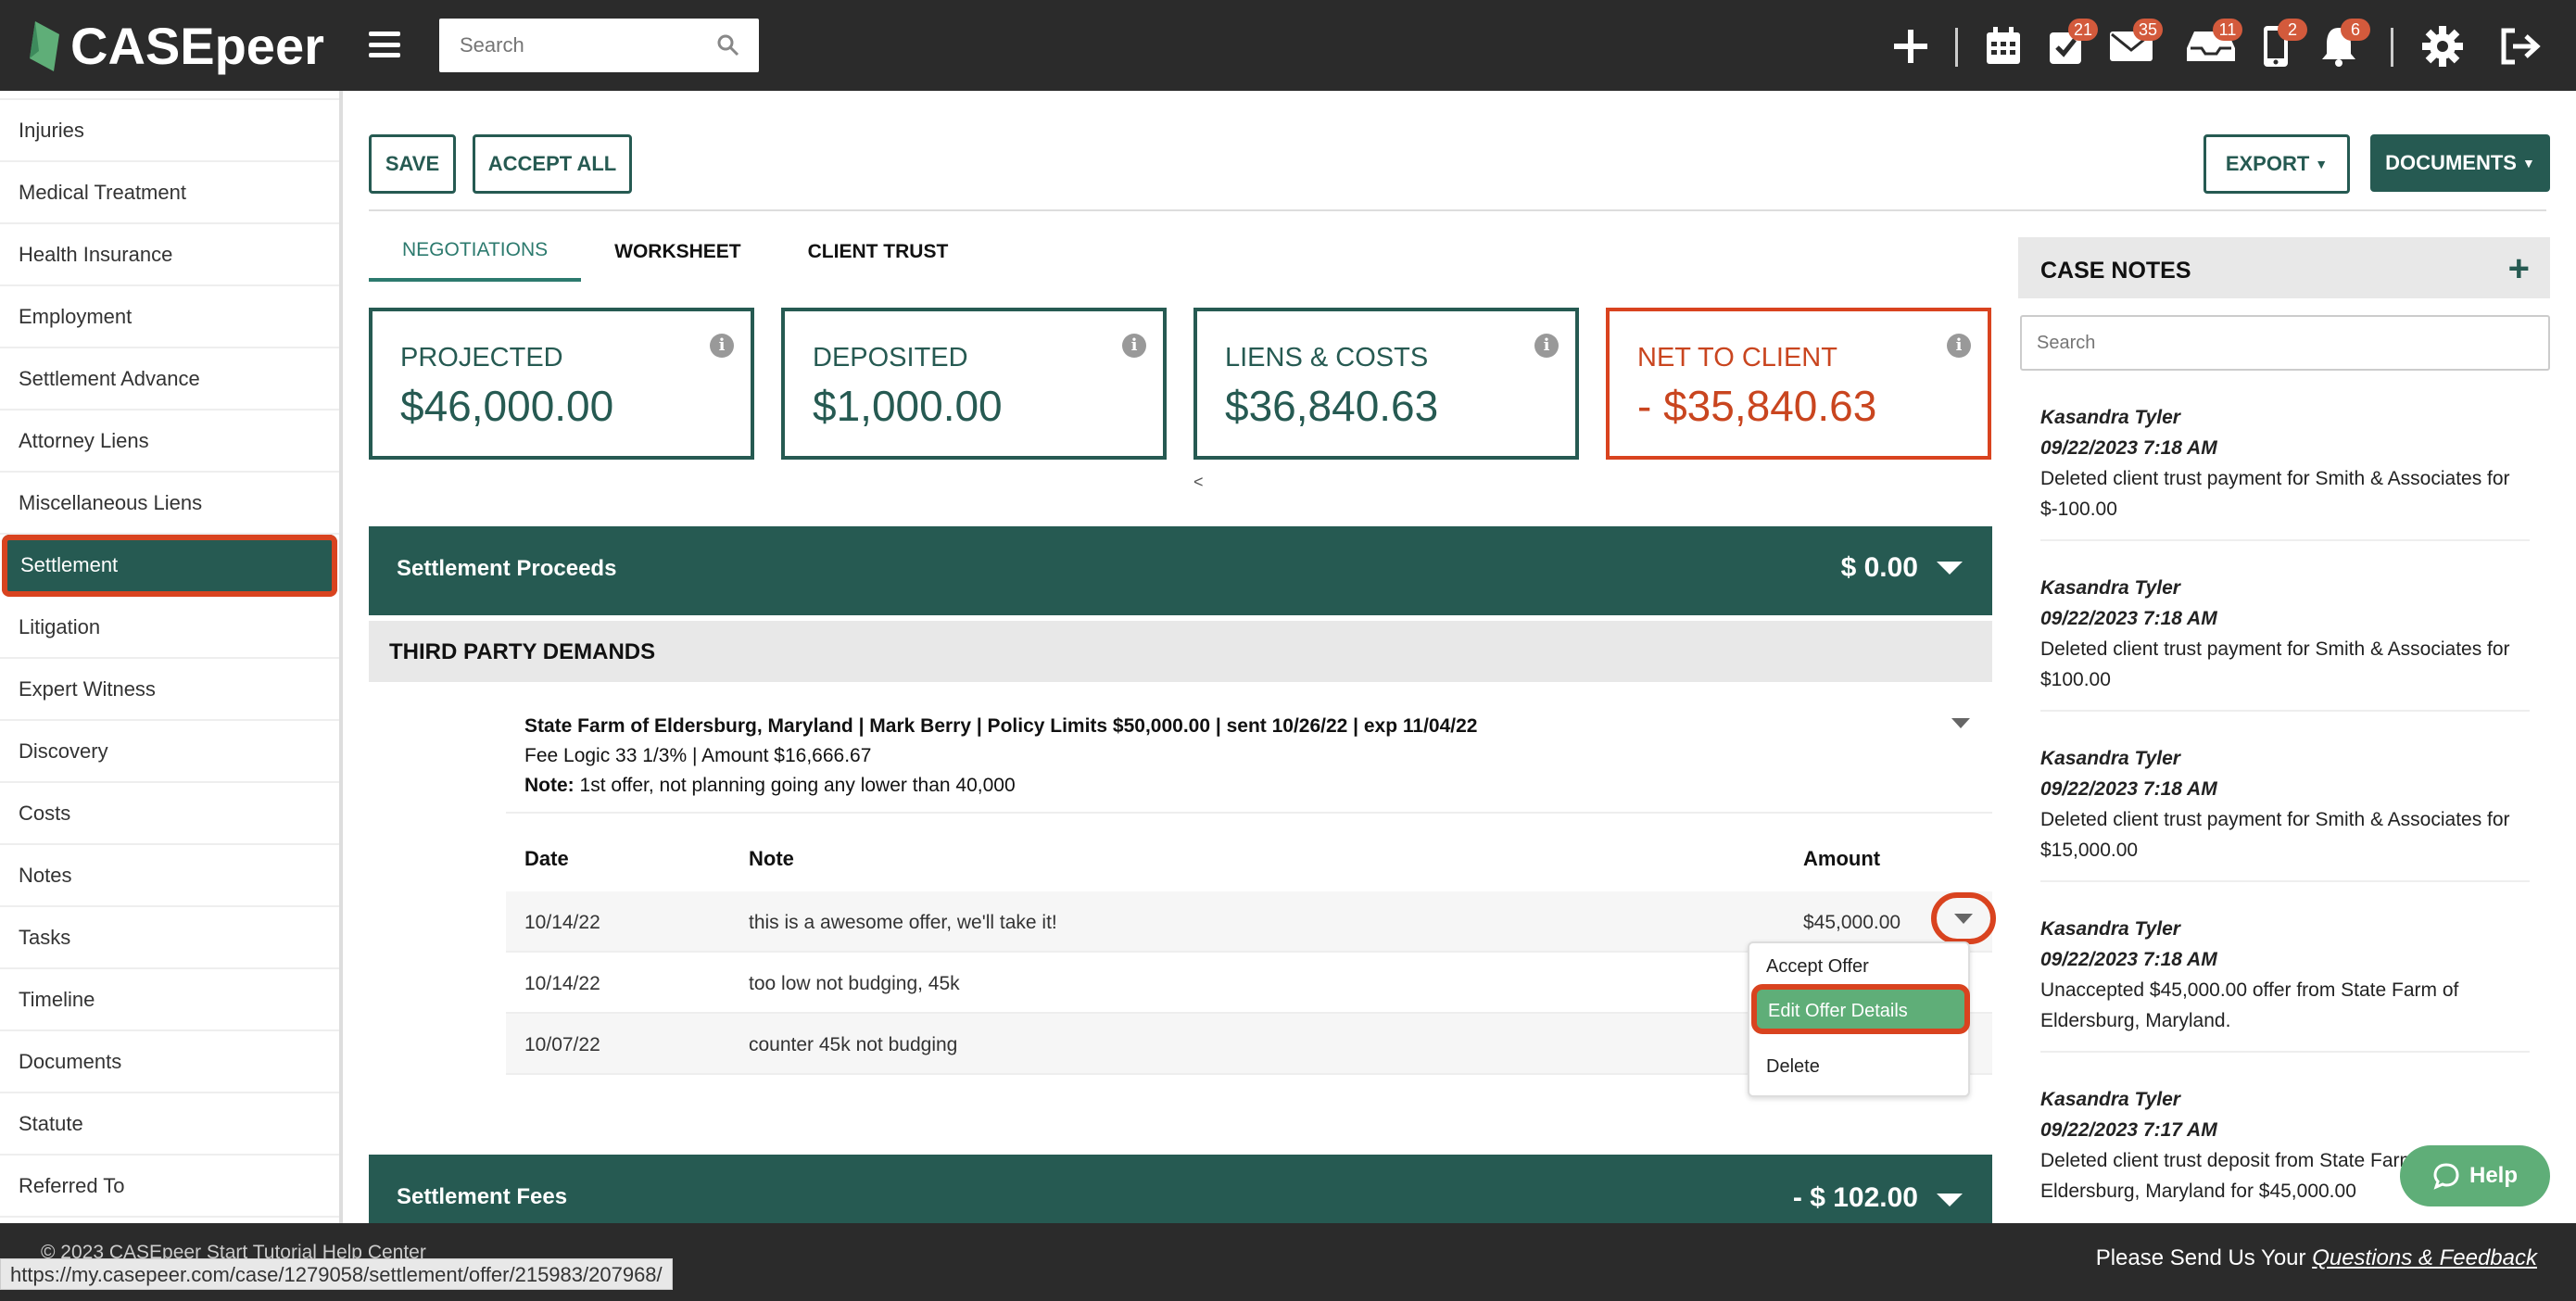  I want to click on sidebar-item-litigation: Litigation, so click(170, 628).